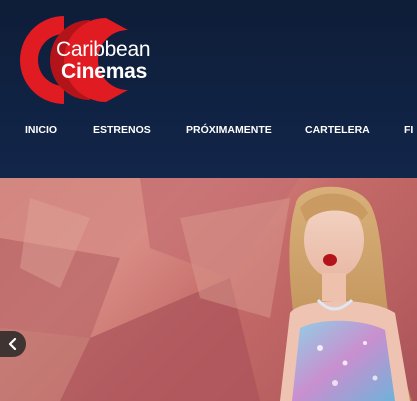  Describe the element at coordinates (41, 130) in the screenshot. I see `nav-item-inicio: INICIO` at that location.